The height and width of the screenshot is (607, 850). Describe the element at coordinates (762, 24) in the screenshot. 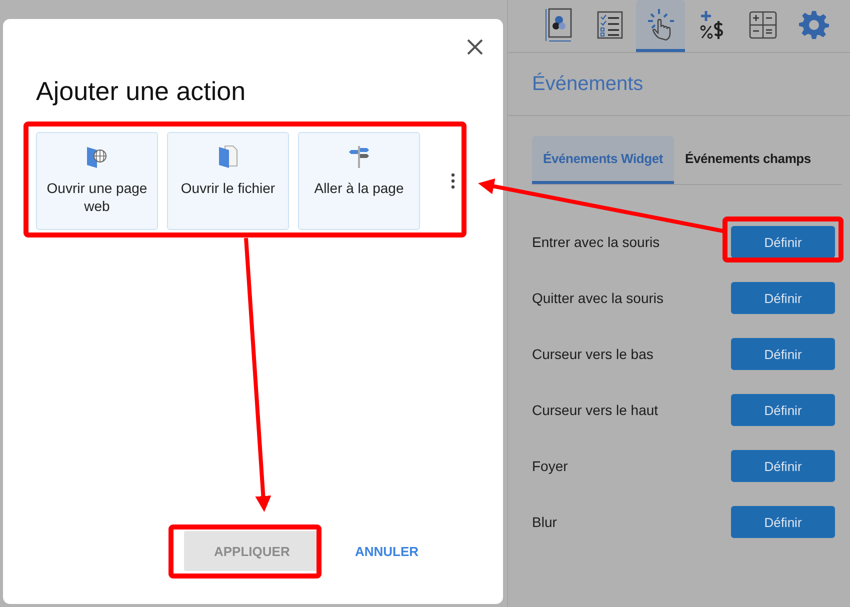

I see `calculator-icon` at that location.